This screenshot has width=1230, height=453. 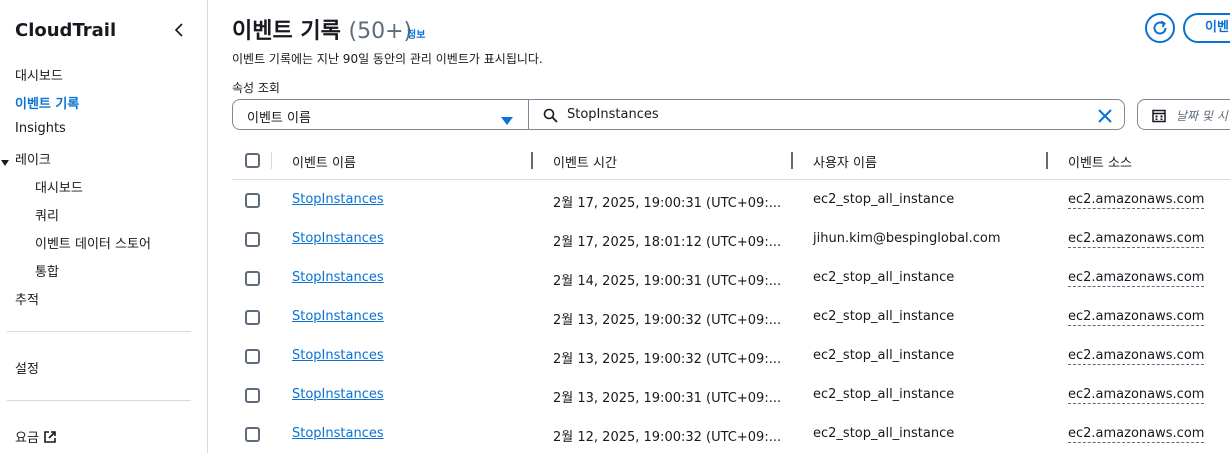 I want to click on date-range-label: 날짜 및 시, so click(x=1202, y=116).